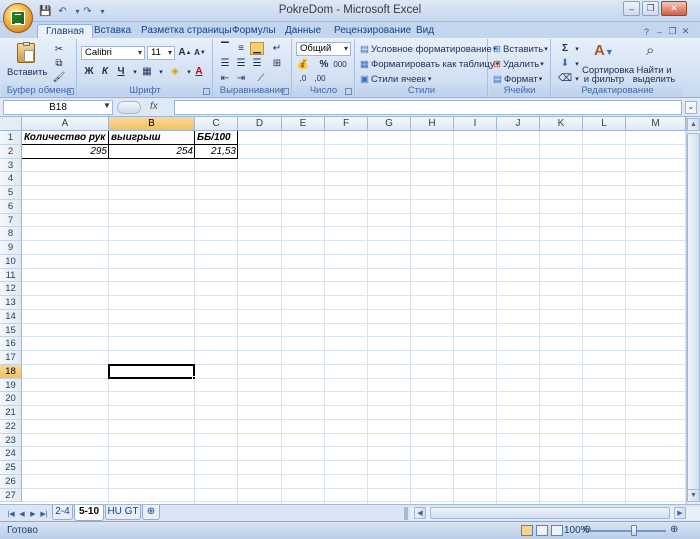  I want to click on decrease-indent-icon: ⇤, so click(225, 78).